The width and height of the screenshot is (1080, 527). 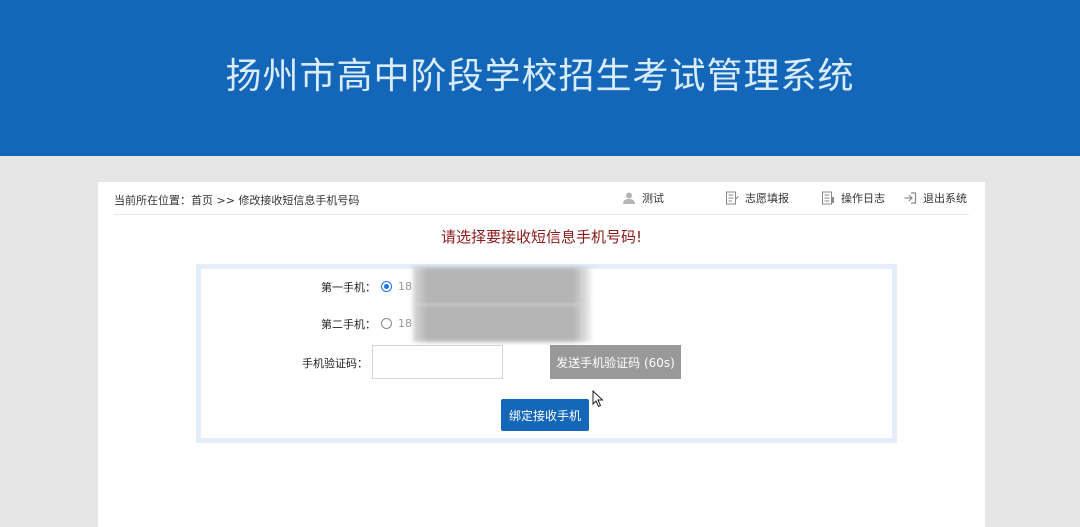 I want to click on verification-code-input, so click(x=437, y=362).